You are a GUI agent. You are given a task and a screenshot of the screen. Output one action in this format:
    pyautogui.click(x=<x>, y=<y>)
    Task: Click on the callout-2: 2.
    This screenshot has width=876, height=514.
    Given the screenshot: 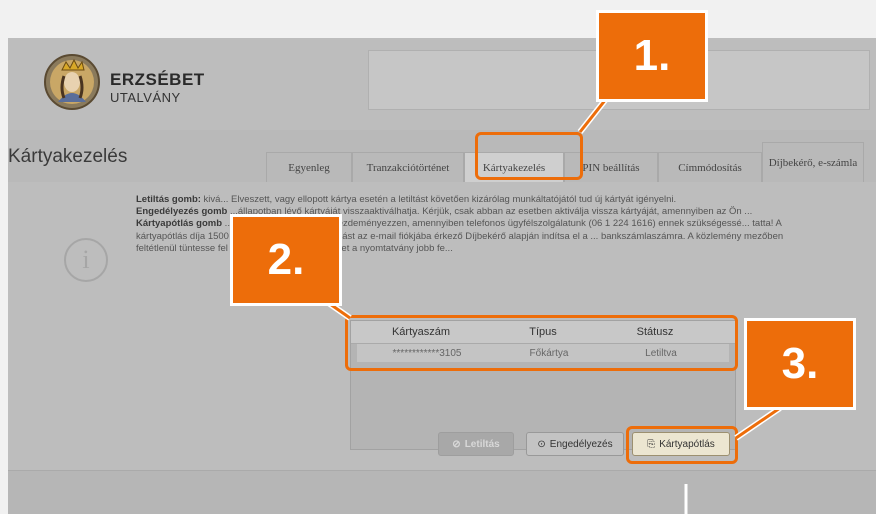 What is the action you would take?
    pyautogui.click(x=286, y=260)
    